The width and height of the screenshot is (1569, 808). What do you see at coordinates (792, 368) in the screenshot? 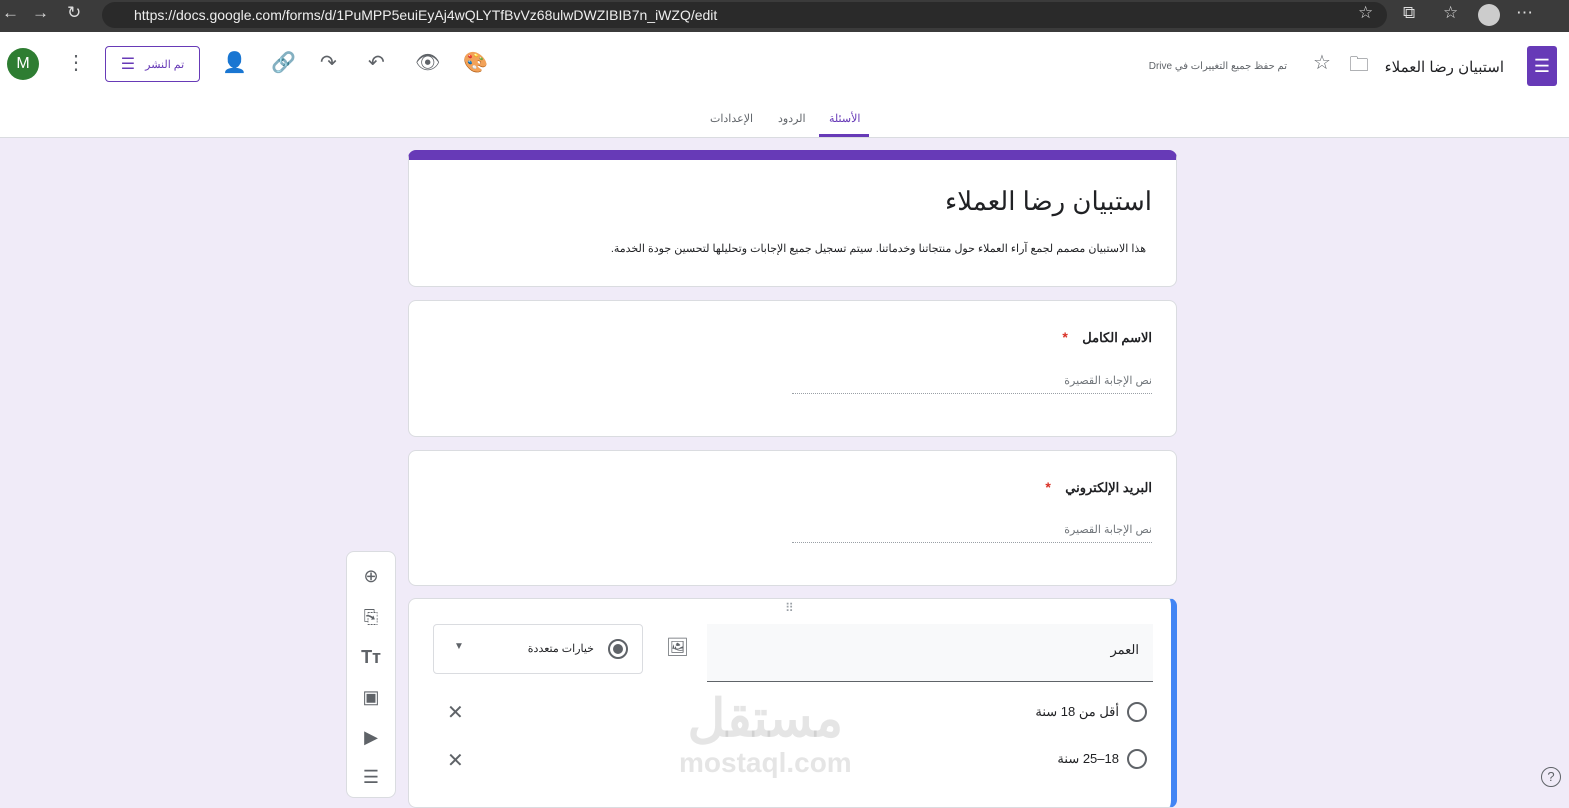
I see `question-card: الاسم الكامل * نص الإجابة القصيرة` at bounding box center [792, 368].